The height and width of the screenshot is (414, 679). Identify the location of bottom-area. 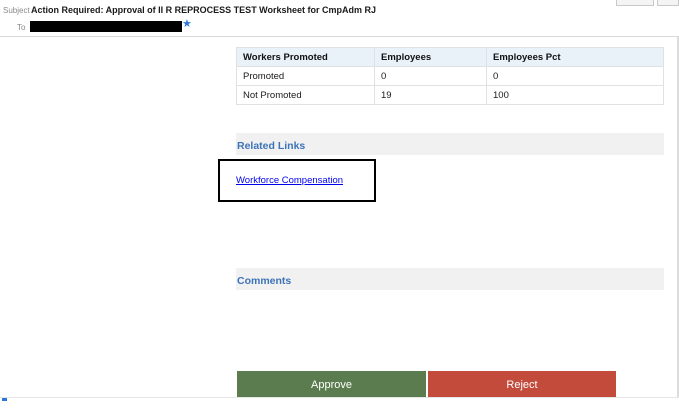
(339, 405).